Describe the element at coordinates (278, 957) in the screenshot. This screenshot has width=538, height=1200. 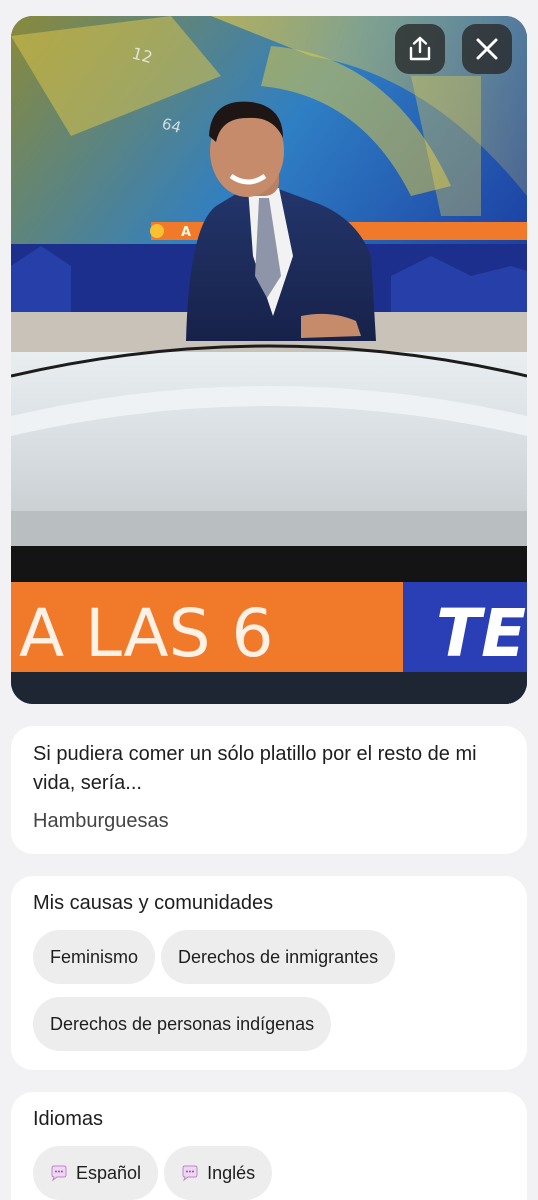
I see `cause-chip: Derechos de inmigrantes` at that location.